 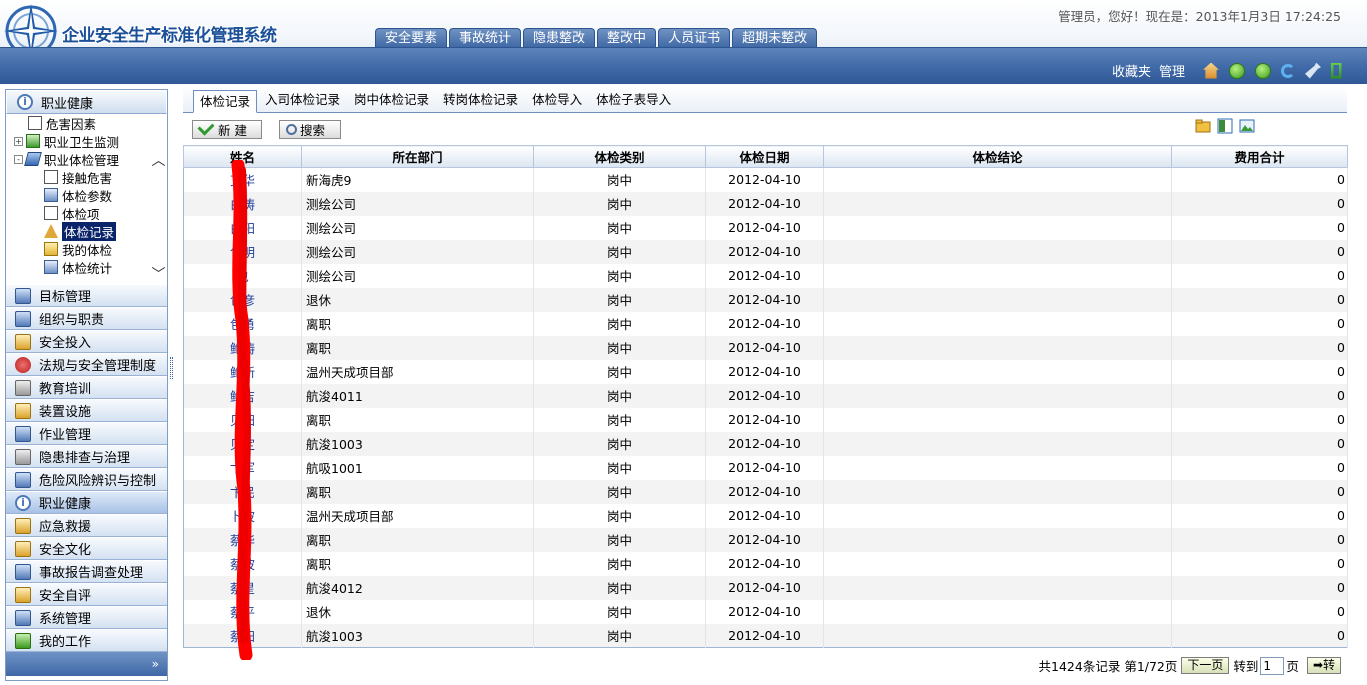 What do you see at coordinates (1313, 70) in the screenshot?
I see `wrench-icon` at bounding box center [1313, 70].